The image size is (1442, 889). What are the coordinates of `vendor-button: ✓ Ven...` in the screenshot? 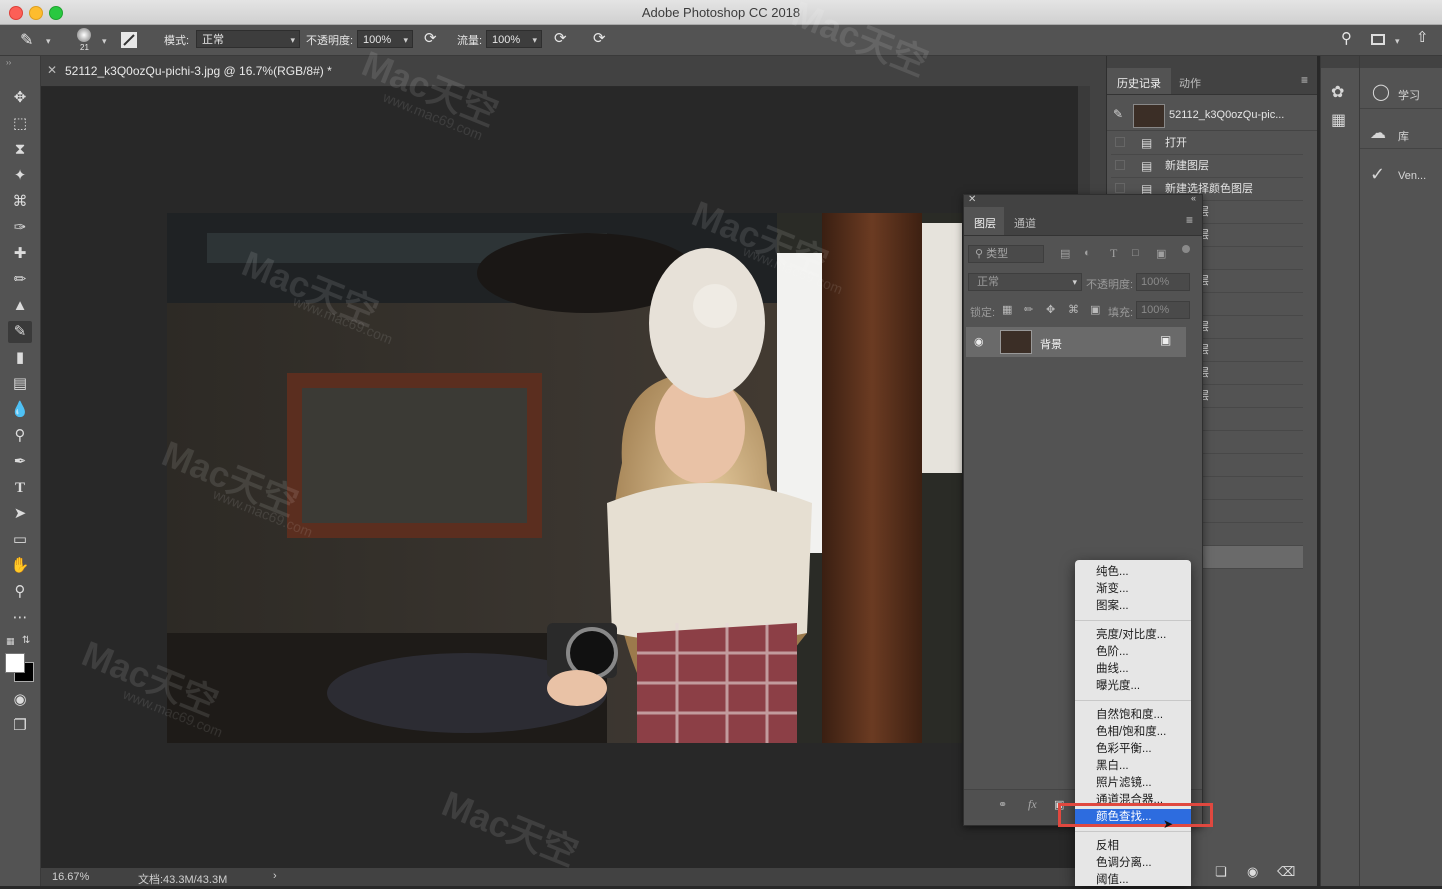 It's located at (1401, 175).